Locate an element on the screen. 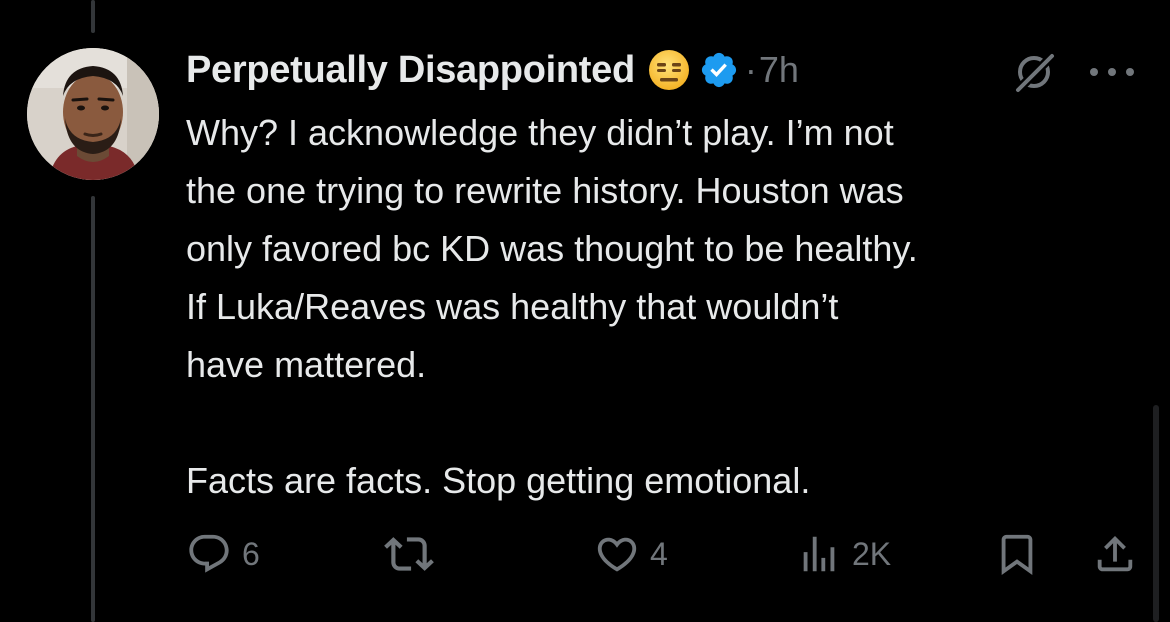  bookmark-button is located at coordinates (1017, 554).